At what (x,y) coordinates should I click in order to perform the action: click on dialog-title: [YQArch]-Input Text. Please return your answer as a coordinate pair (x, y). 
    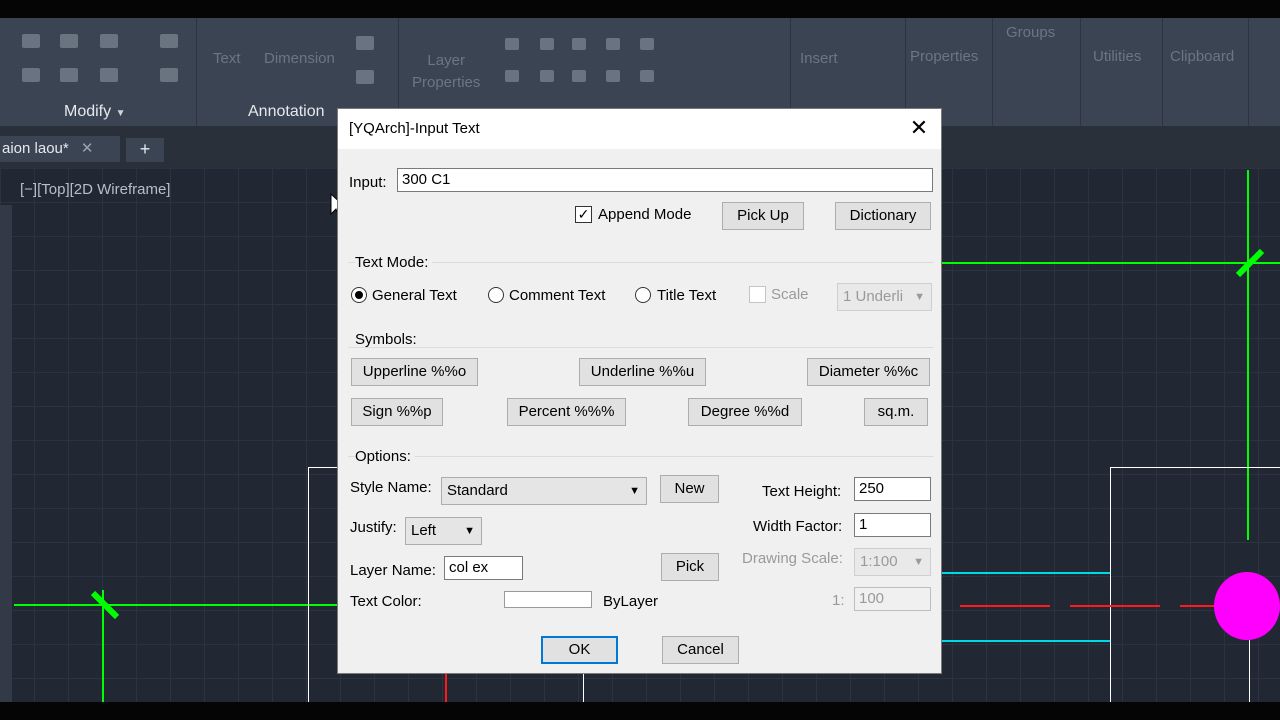
    Looking at the image, I should click on (414, 128).